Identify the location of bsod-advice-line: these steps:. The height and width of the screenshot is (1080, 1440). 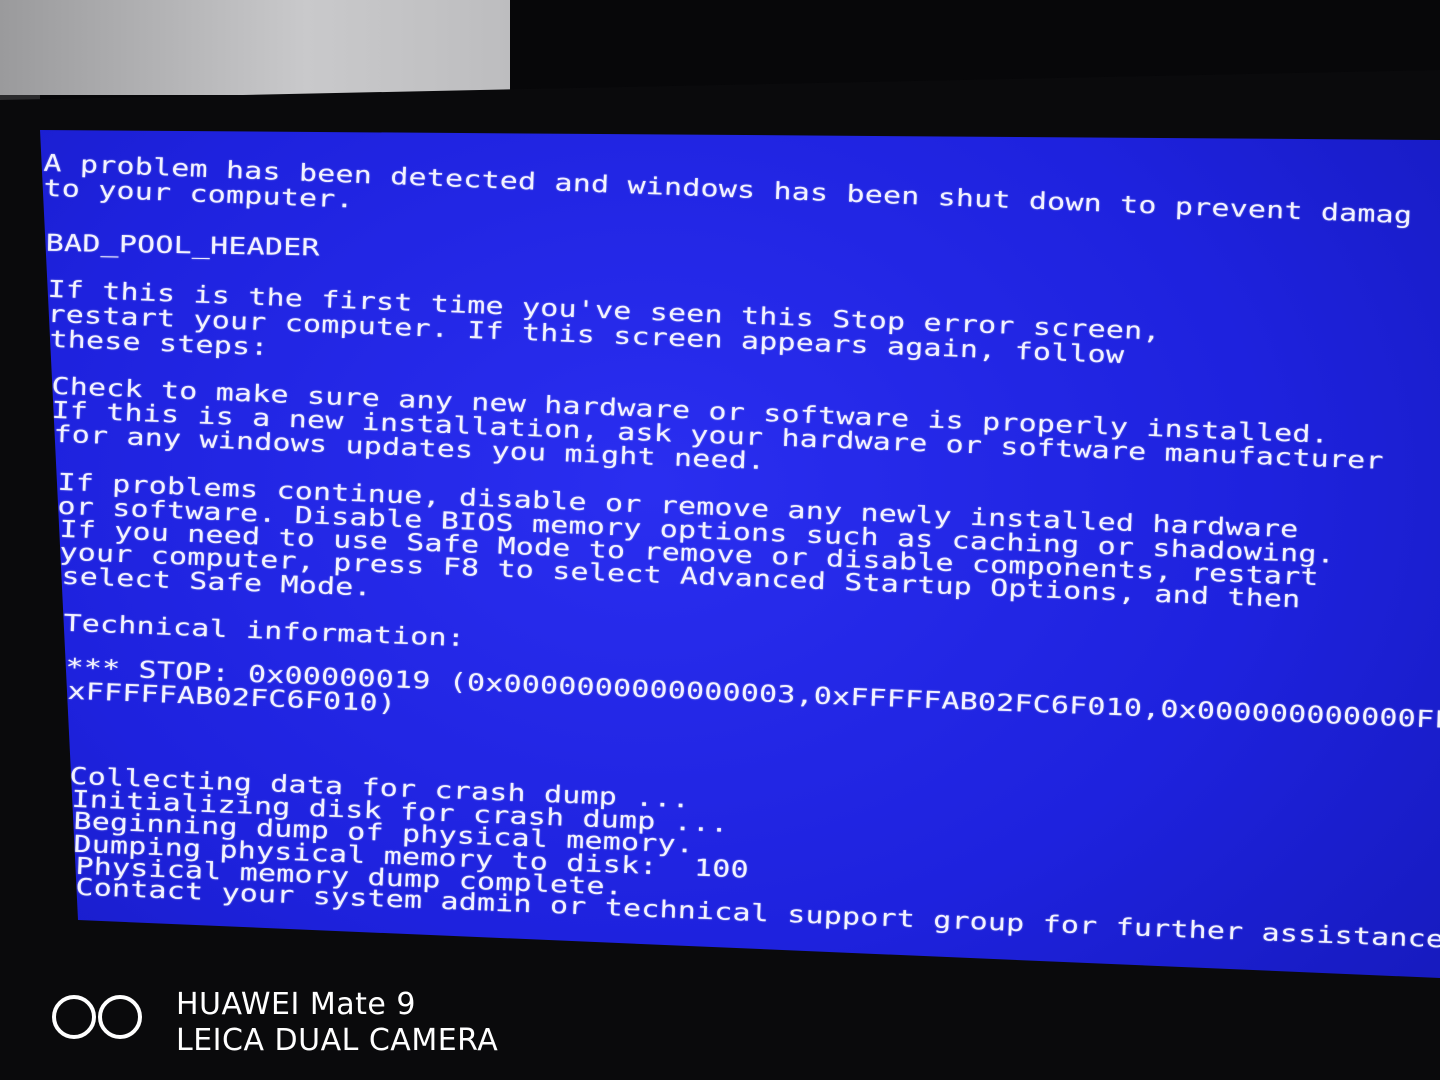
(159, 343).